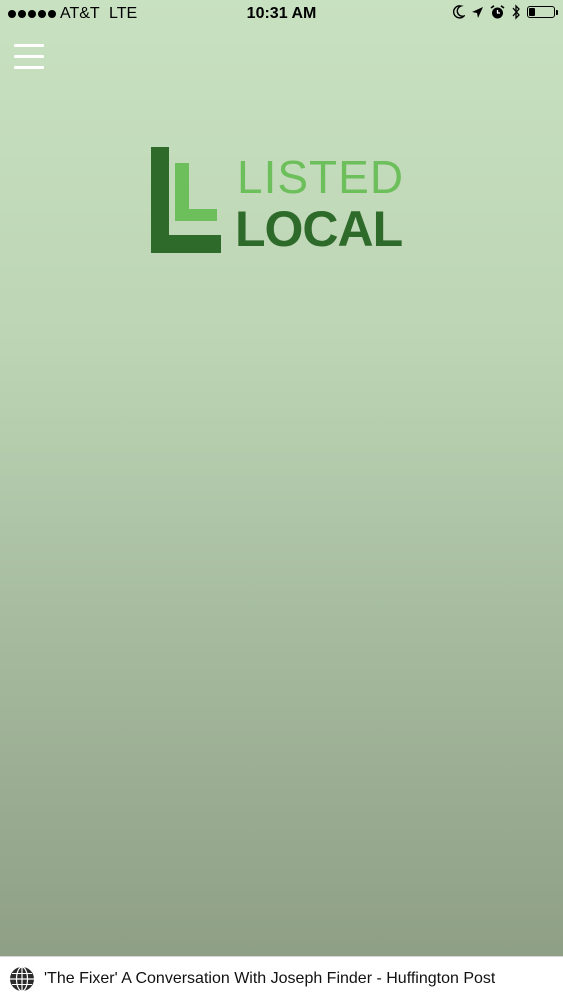 The width and height of the screenshot is (563, 1000). What do you see at coordinates (477, 12) in the screenshot?
I see `location-arrow-icon` at bounding box center [477, 12].